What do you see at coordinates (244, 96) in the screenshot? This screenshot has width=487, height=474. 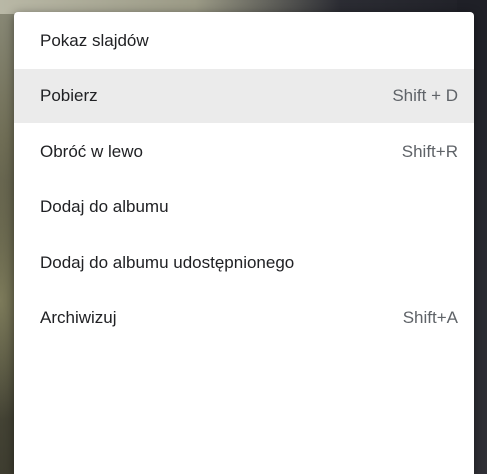 I see `menu-item-download: Pobierz Shift + D` at bounding box center [244, 96].